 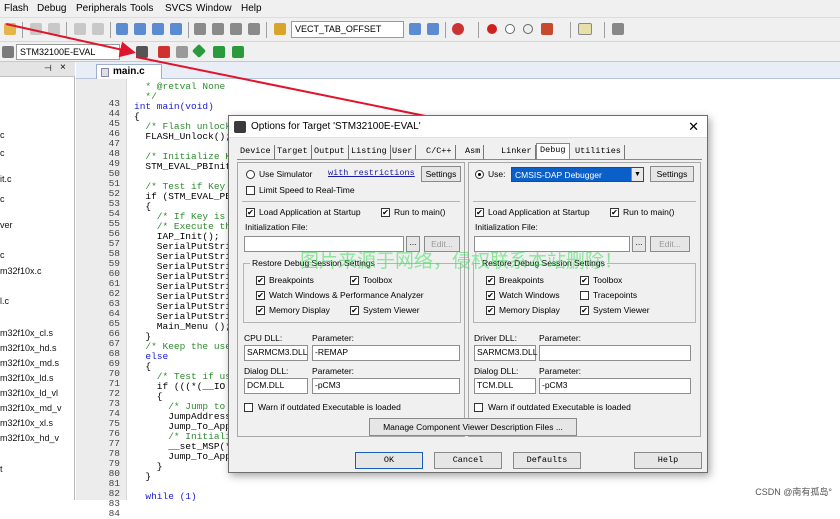 What do you see at coordinates (276, 386) in the screenshot?
I see `dialog-dll-field: DCM.DLL` at bounding box center [276, 386].